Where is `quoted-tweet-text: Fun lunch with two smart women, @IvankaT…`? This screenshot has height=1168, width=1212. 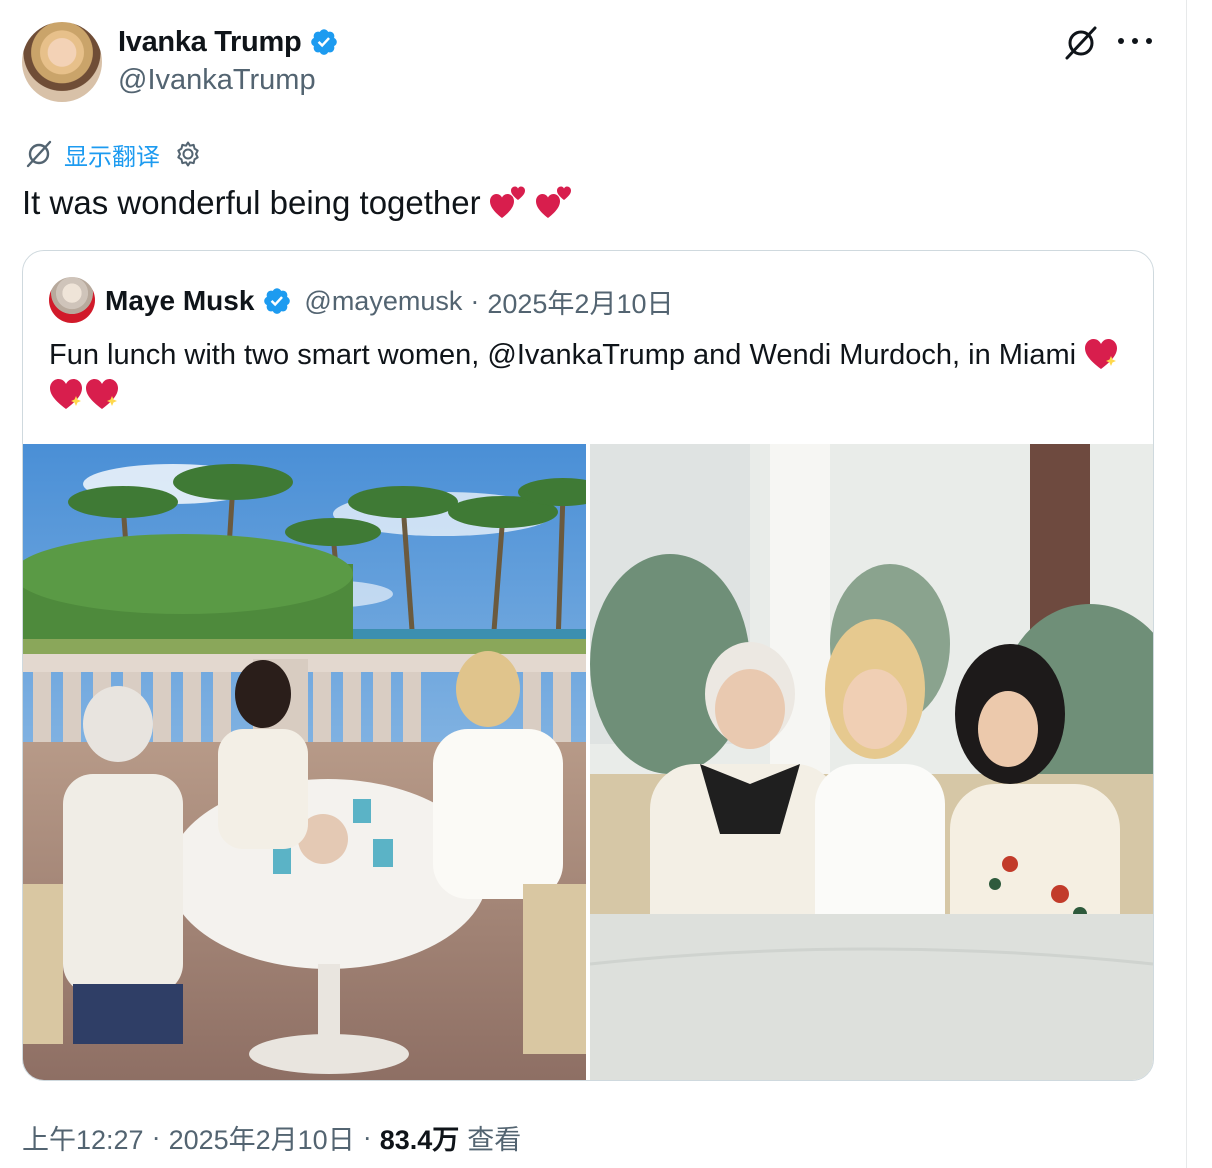
quoted-tweet-text: Fun lunch with two smart women, @IvankaT… is located at coordinates (589, 375).